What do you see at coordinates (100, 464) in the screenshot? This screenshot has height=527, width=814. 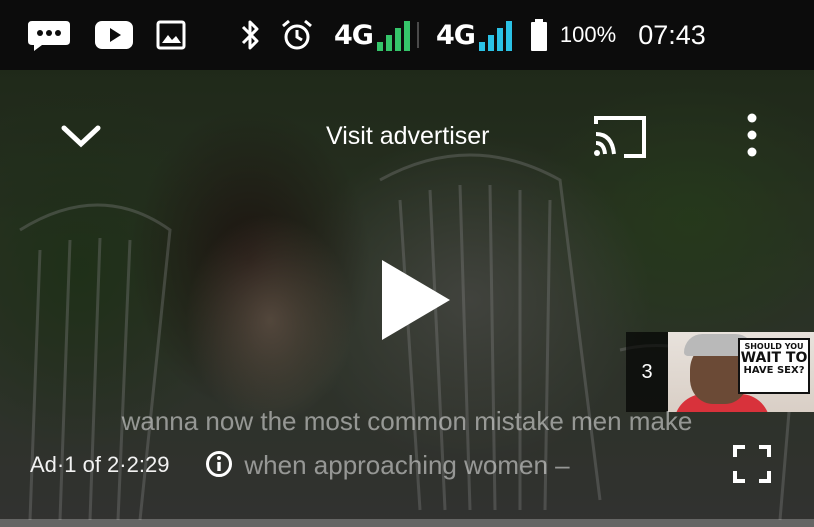 I see `ad-info: Ad·1 of 2·2:29` at bounding box center [100, 464].